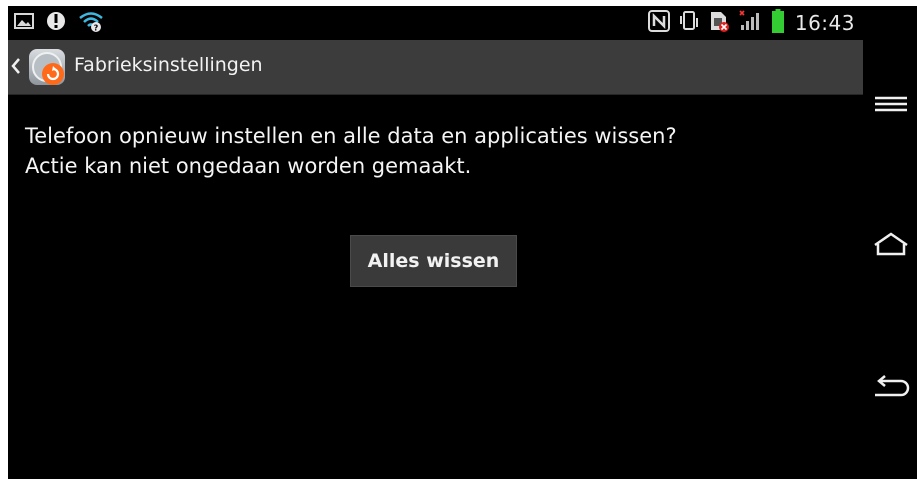 The image size is (917, 479). Describe the element at coordinates (719, 23) in the screenshot. I see `no-sim-icon` at that location.